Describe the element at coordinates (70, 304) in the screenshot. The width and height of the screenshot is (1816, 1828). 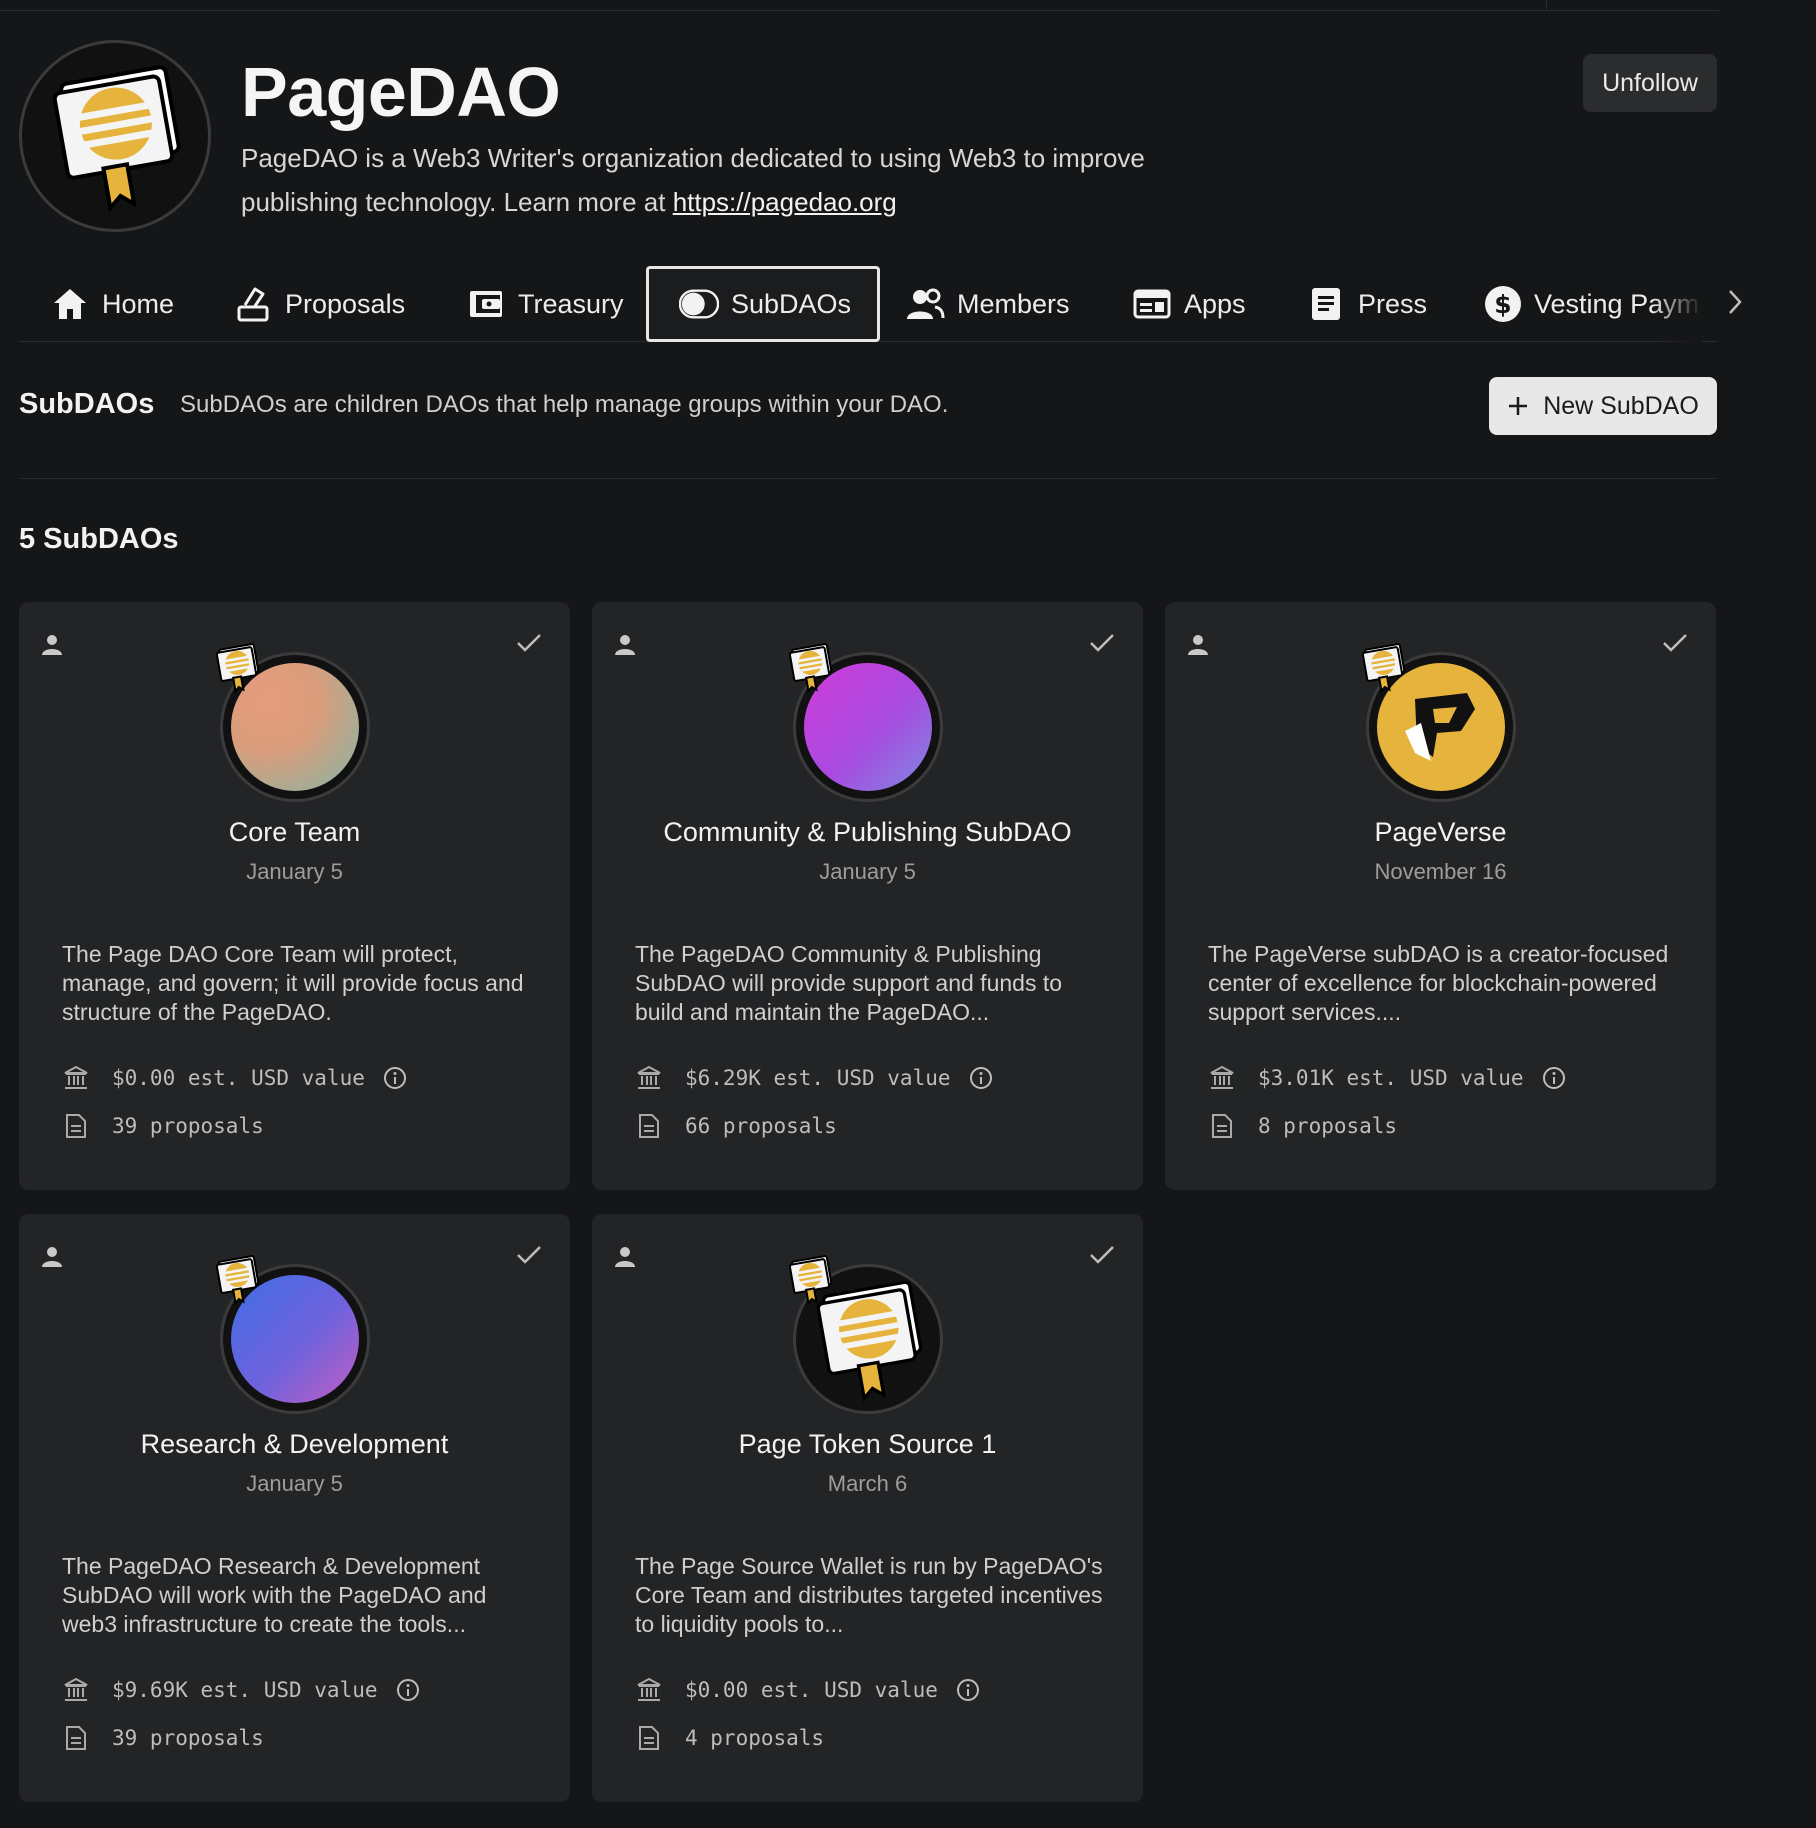
I see `home-icon` at that location.